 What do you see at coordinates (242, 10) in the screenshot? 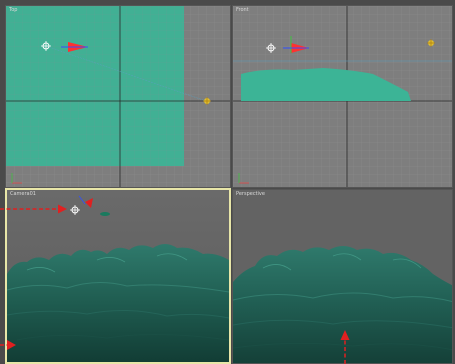
I see `viewport-front-label: Front` at bounding box center [242, 10].